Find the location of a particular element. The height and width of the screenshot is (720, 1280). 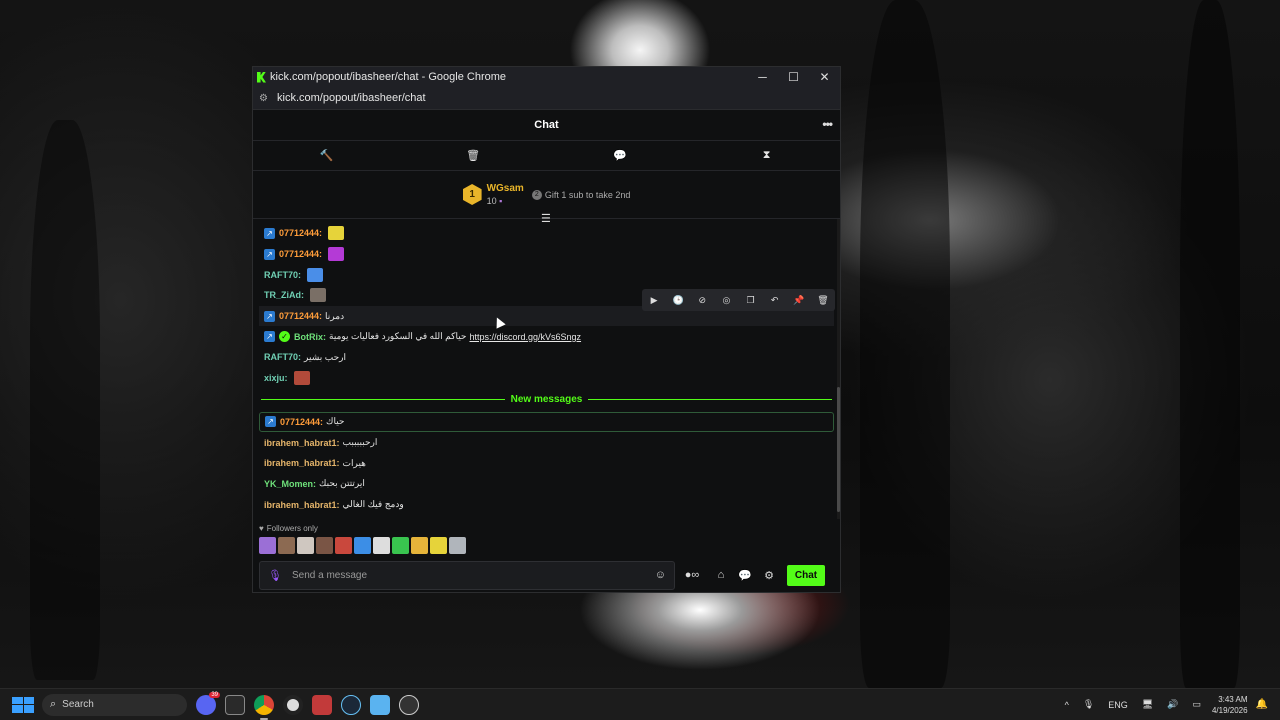

send-chat-button: Chat is located at coordinates (806, 575).